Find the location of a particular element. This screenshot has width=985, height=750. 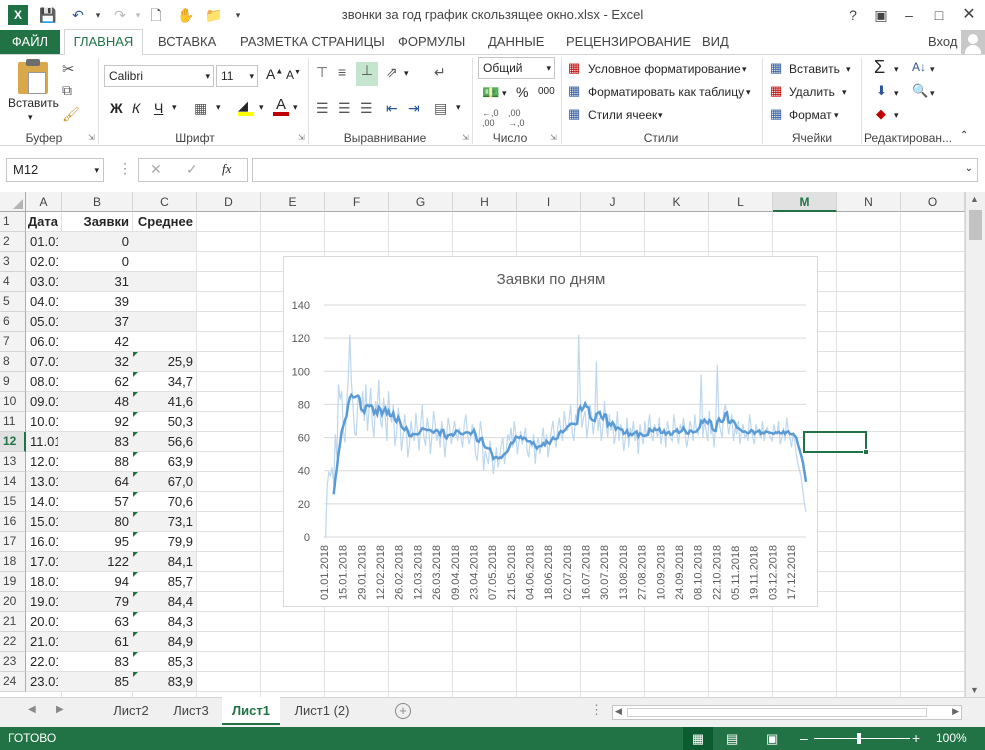

cell-styles-icon: ▦ is located at coordinates (574, 114).